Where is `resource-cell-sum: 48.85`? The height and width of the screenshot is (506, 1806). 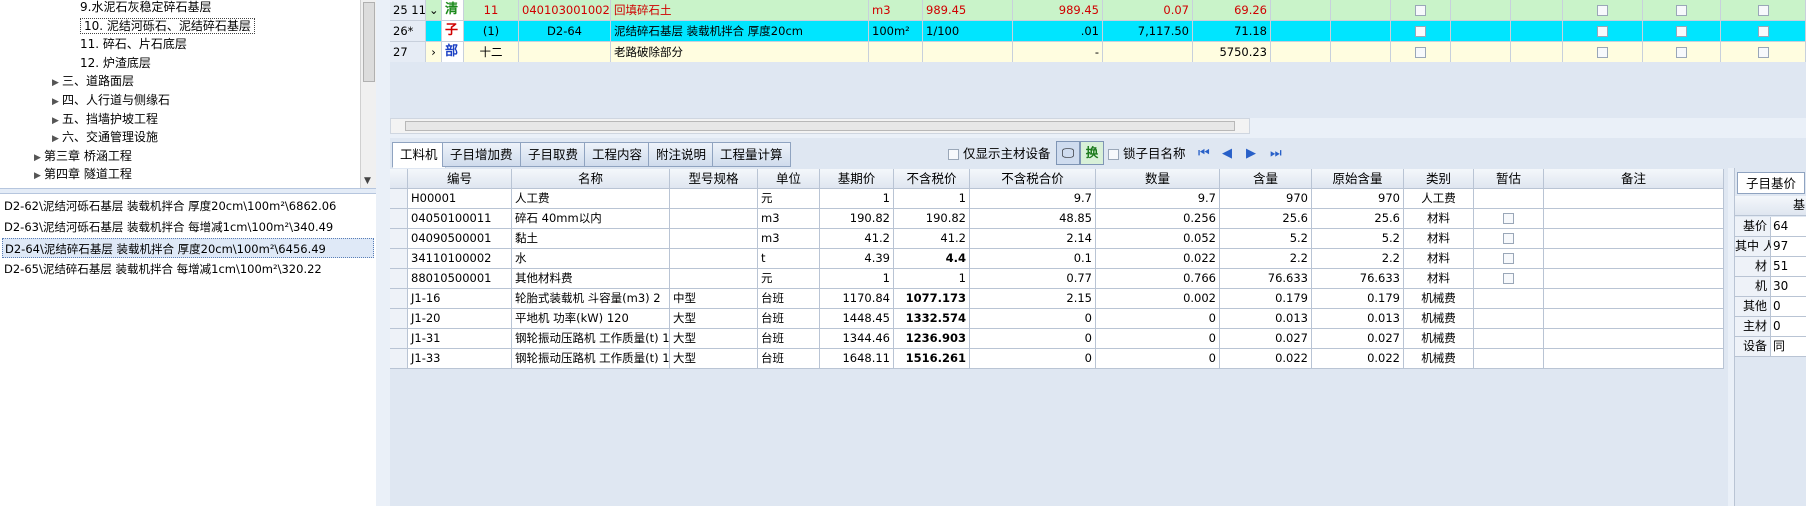
resource-cell-sum: 48.85 is located at coordinates (1033, 219).